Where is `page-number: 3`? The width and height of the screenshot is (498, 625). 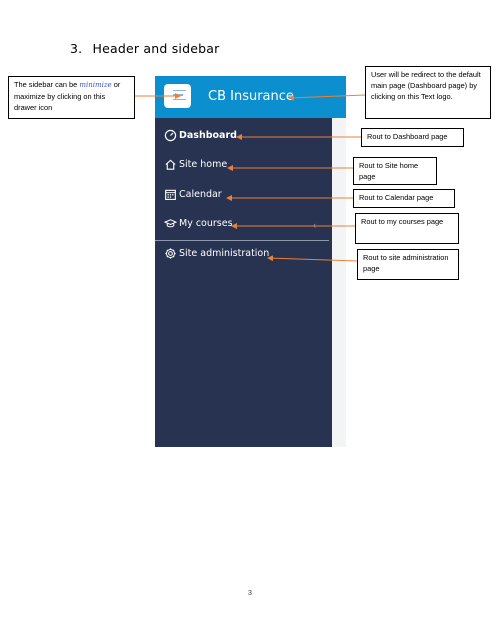
page-number: 3 is located at coordinates (250, 593).